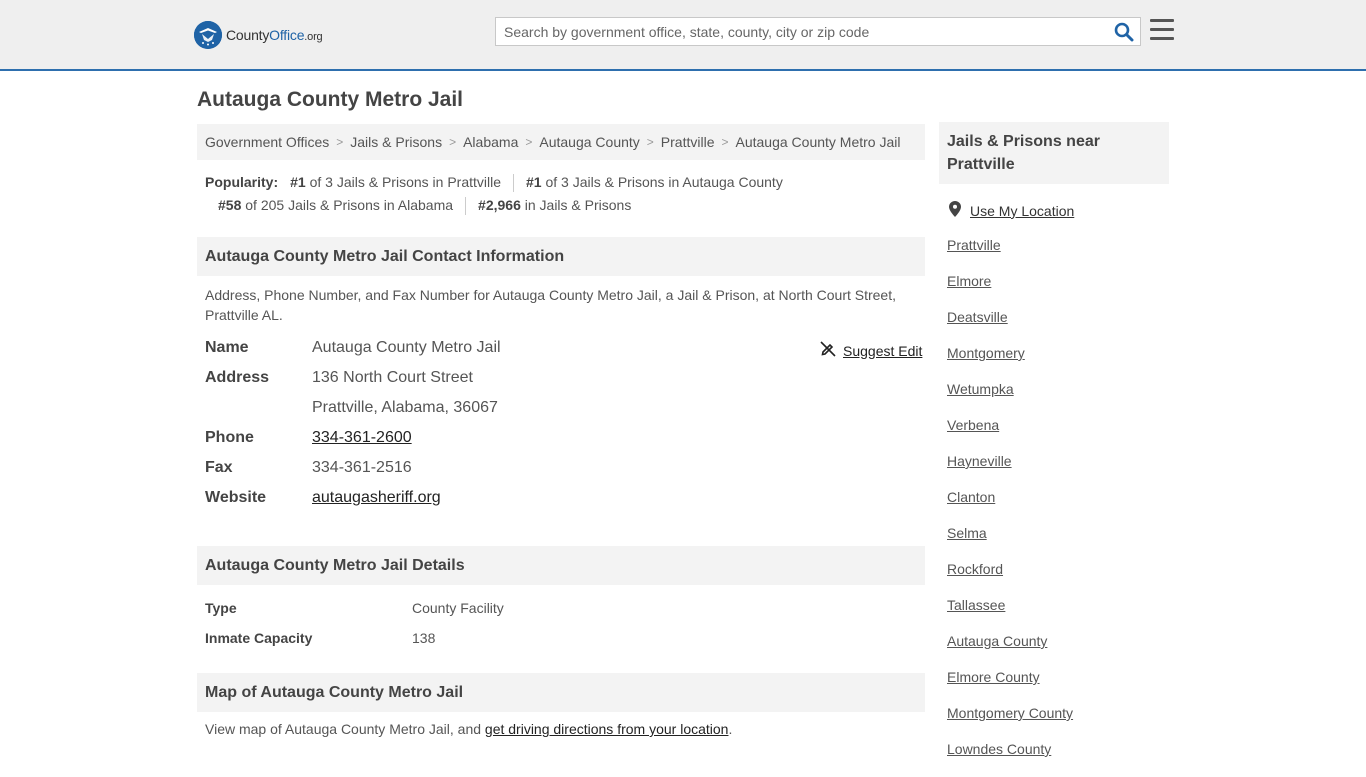 Image resolution: width=1366 pixels, height=777 pixels. I want to click on details-table: Type County Facility Inmate Capacity 138, so click(354, 623).